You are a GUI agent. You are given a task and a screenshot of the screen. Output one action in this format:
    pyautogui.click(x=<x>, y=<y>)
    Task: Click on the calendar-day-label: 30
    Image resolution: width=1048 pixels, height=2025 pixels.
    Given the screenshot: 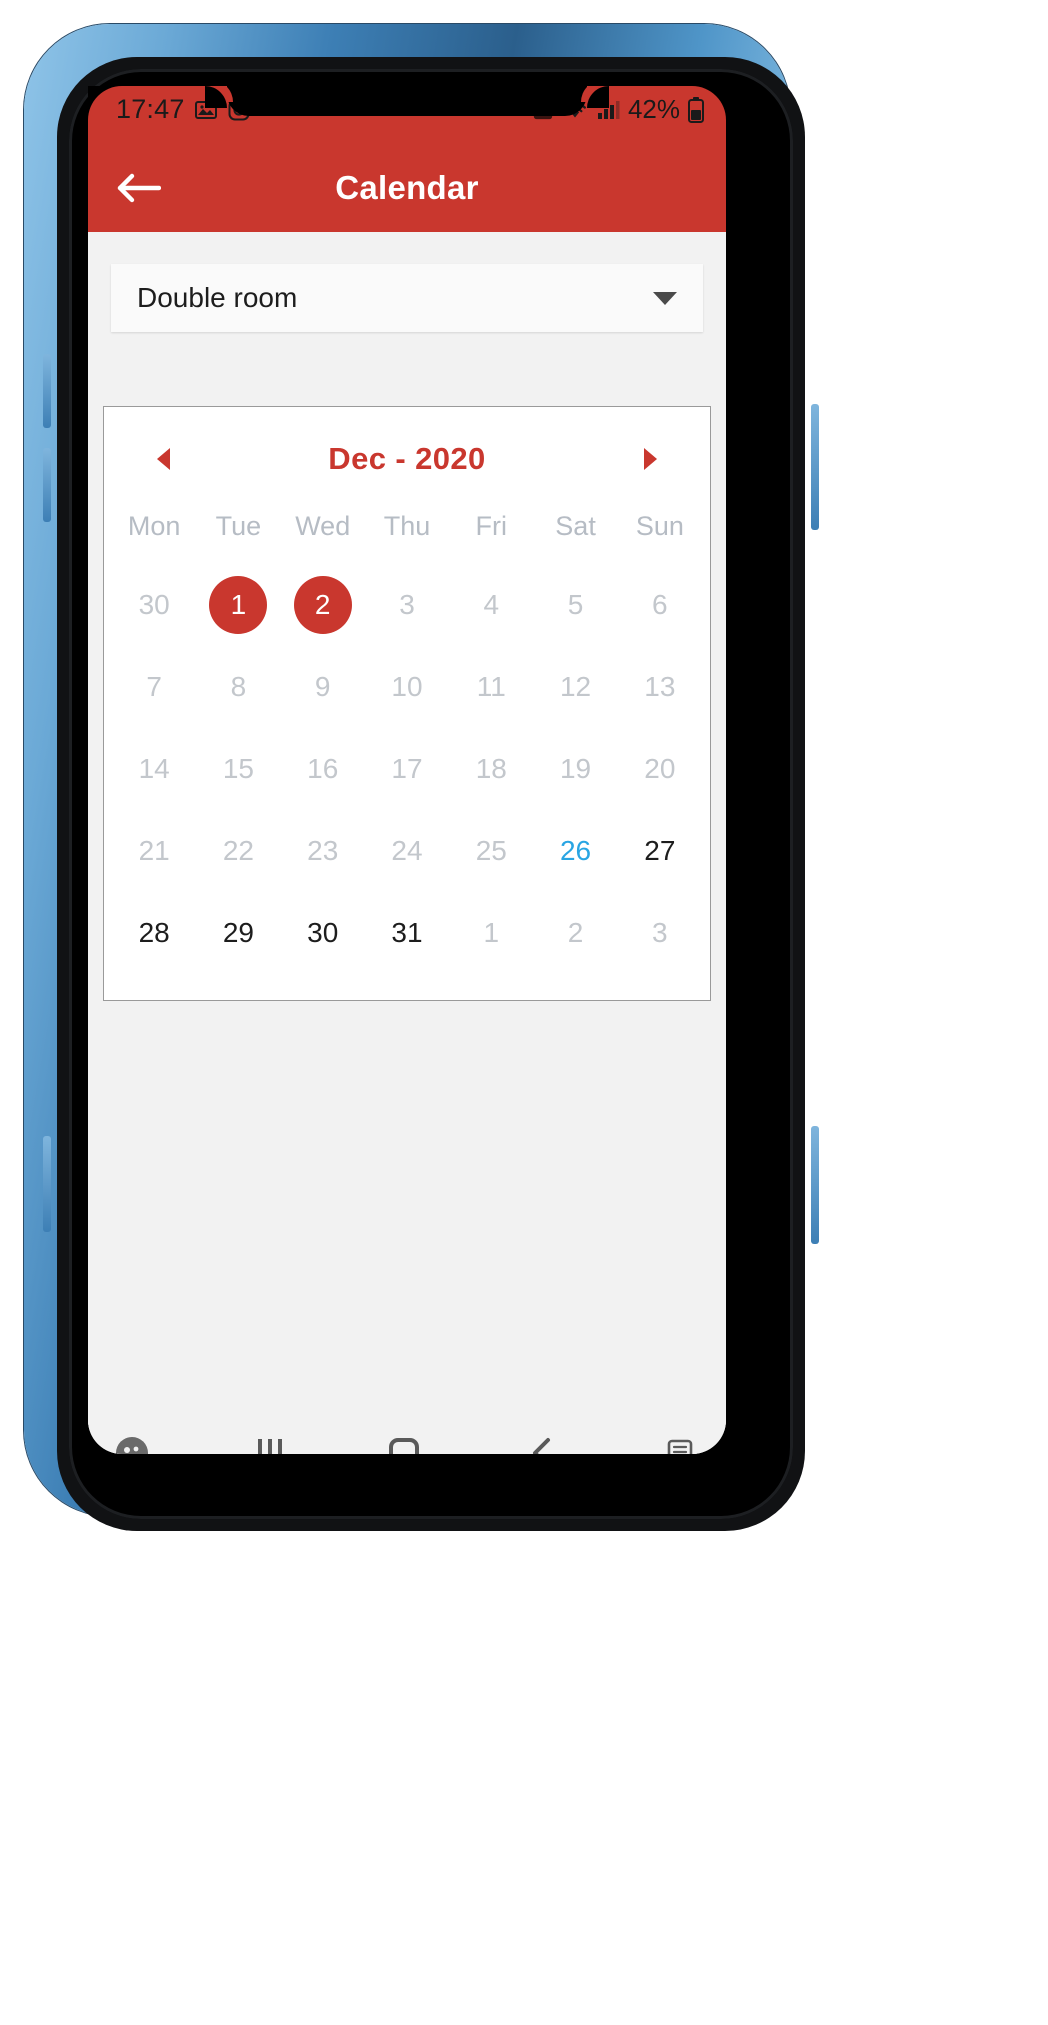 What is the action you would take?
    pyautogui.click(x=154, y=604)
    